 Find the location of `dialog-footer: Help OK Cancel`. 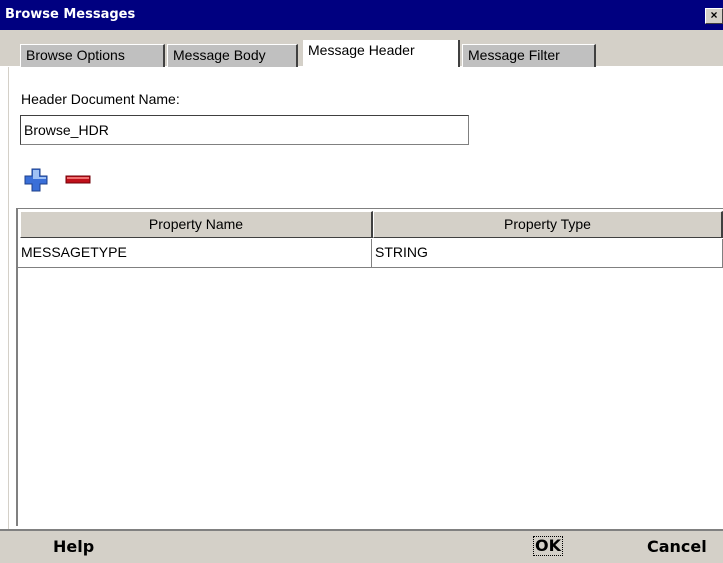

dialog-footer: Help OK Cancel is located at coordinates (361, 546).